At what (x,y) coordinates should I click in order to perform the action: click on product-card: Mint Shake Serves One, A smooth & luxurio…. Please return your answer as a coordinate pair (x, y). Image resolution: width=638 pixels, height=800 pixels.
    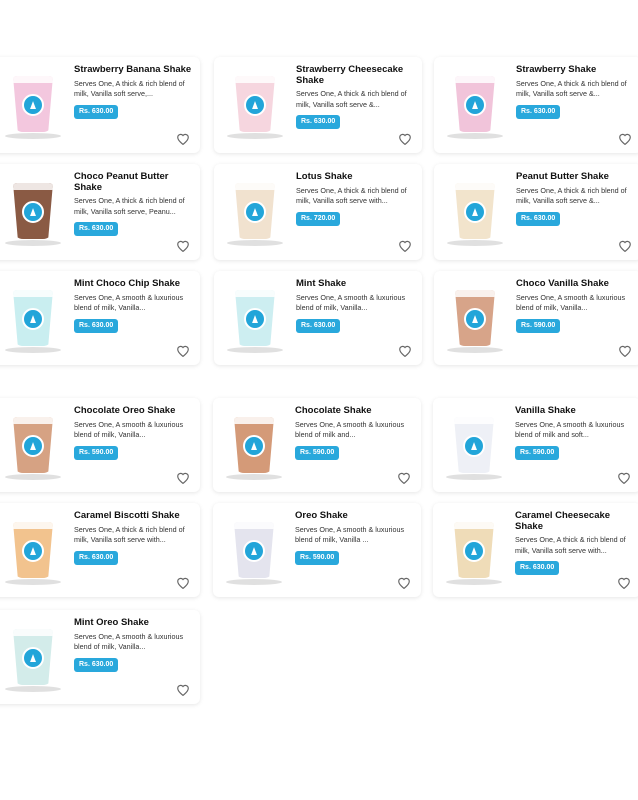
    Looking at the image, I should click on (318, 318).